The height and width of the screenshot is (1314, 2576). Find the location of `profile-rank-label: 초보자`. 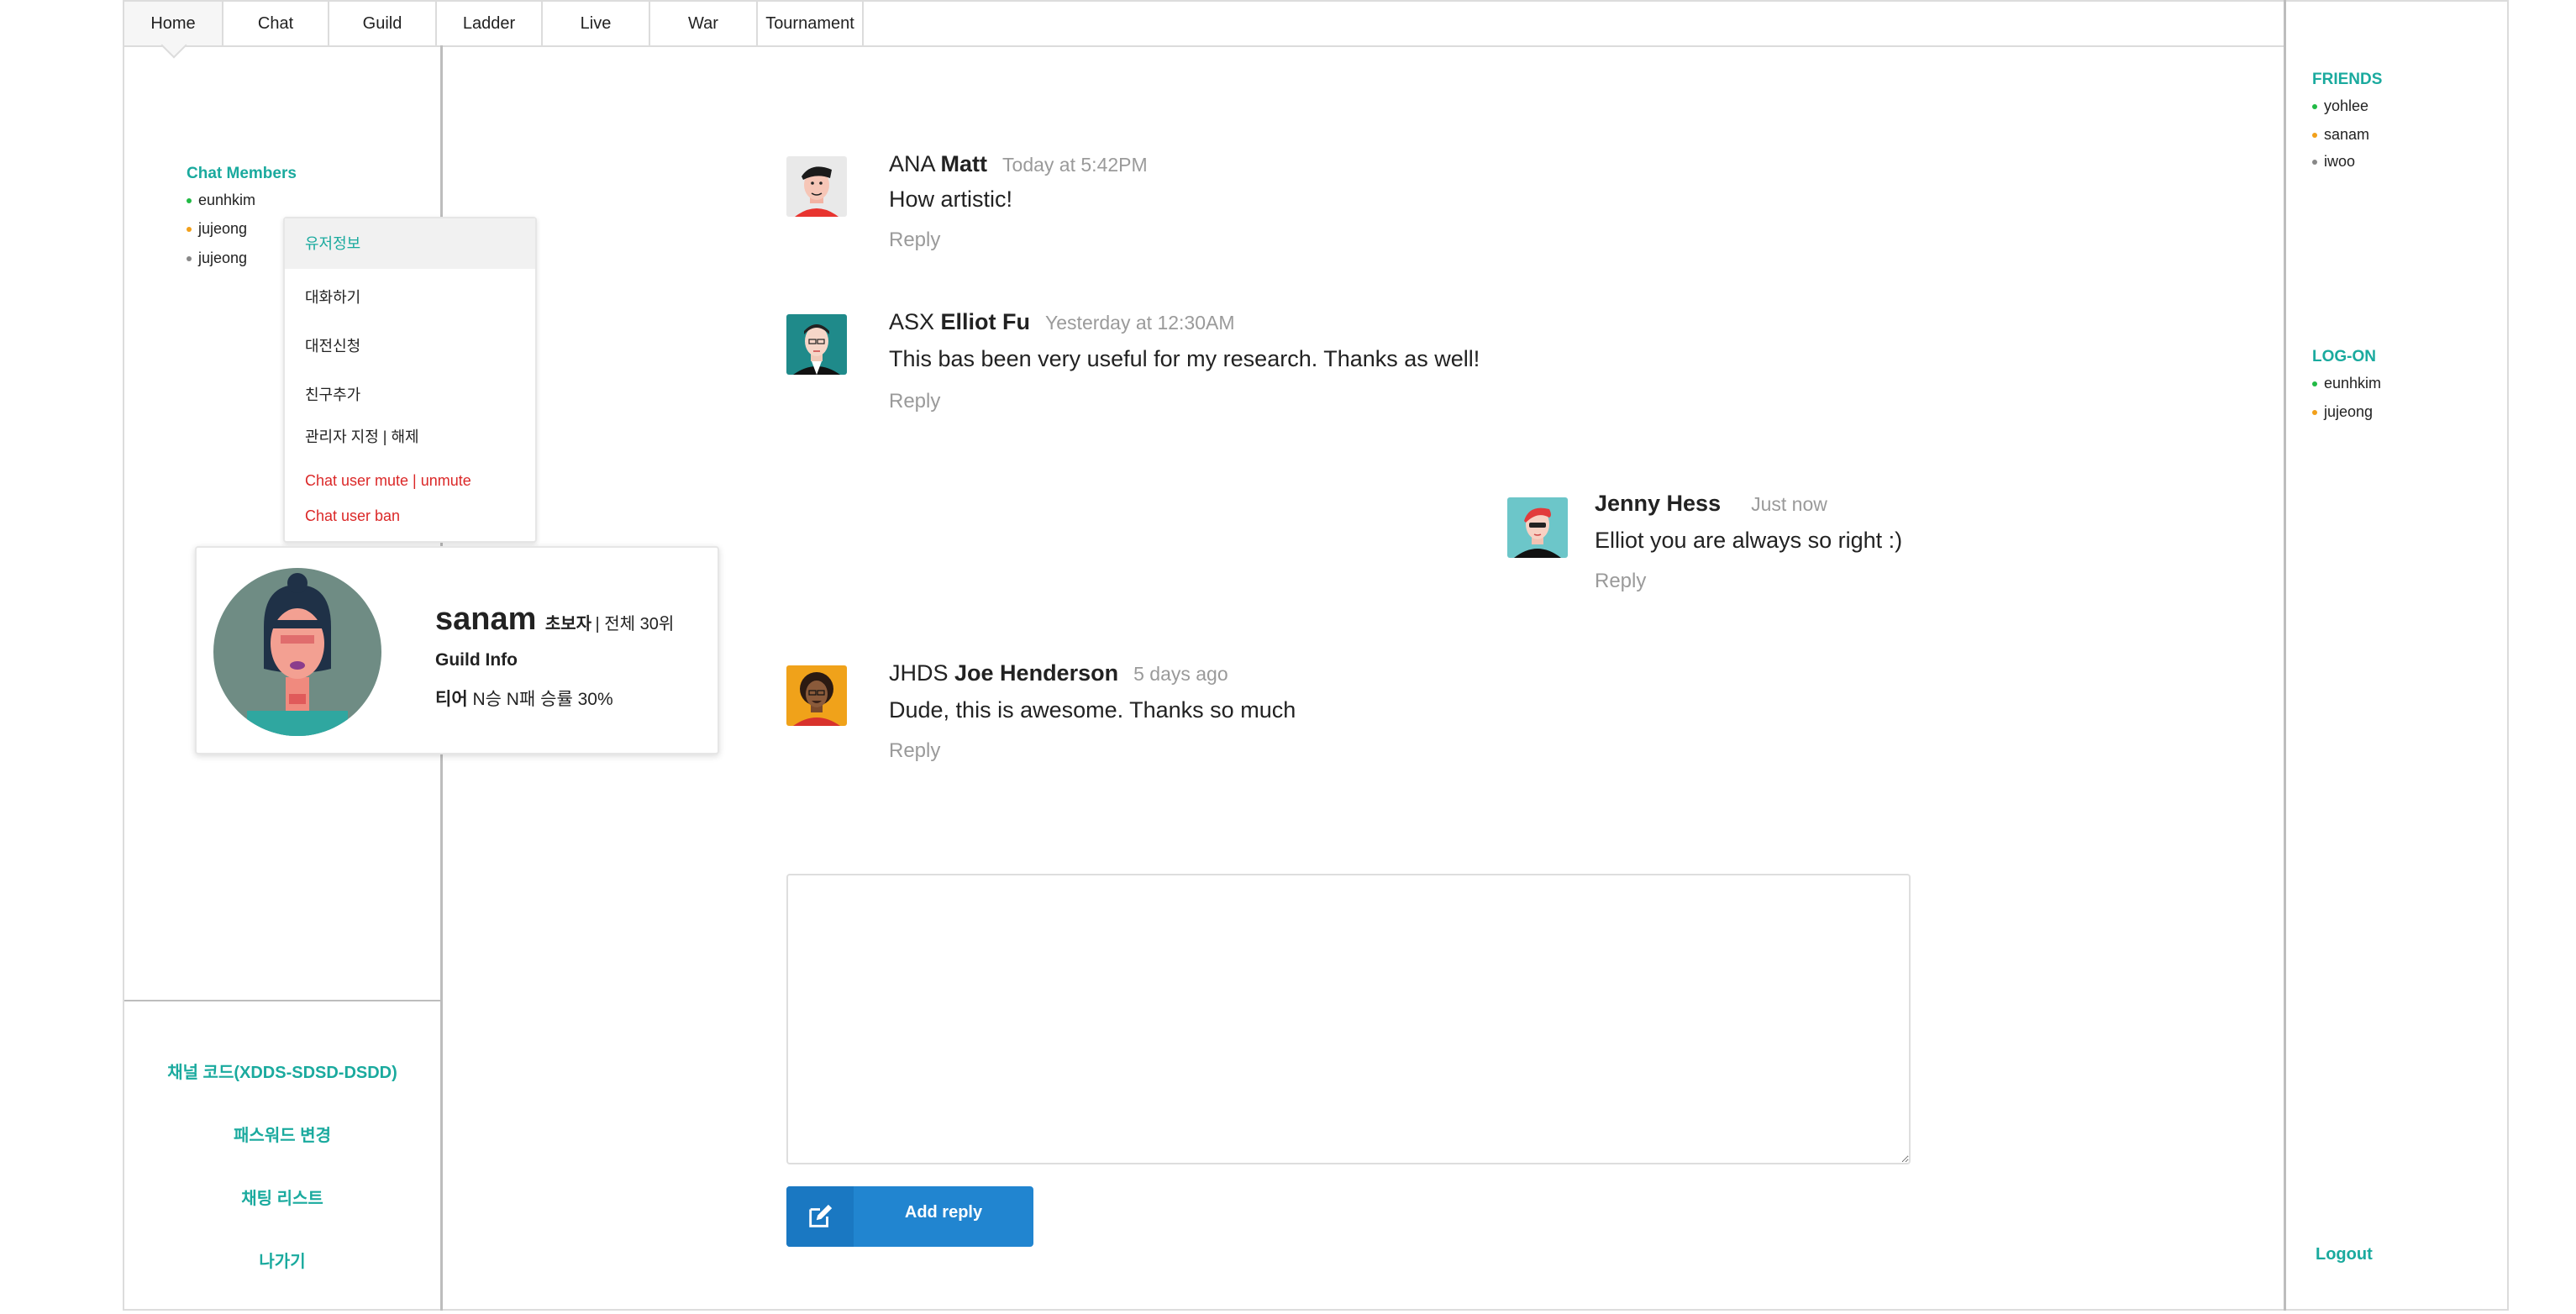

profile-rank-label: 초보자 is located at coordinates (568, 624).